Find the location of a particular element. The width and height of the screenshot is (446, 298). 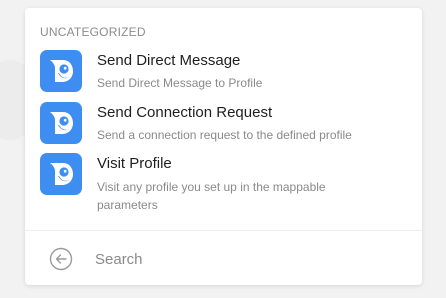

section-header: UNCATEGORIZED is located at coordinates (93, 32).